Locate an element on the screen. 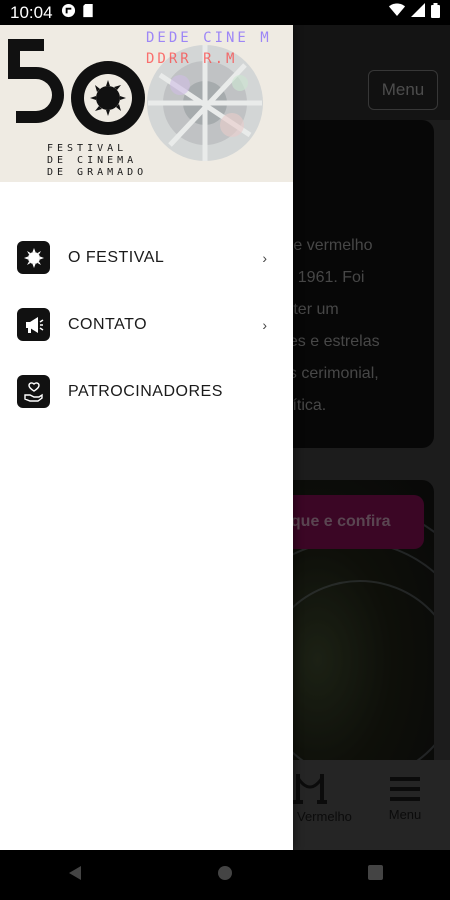 The width and height of the screenshot is (450, 900). menu-item-contato: CONTATO › is located at coordinates (146, 324).